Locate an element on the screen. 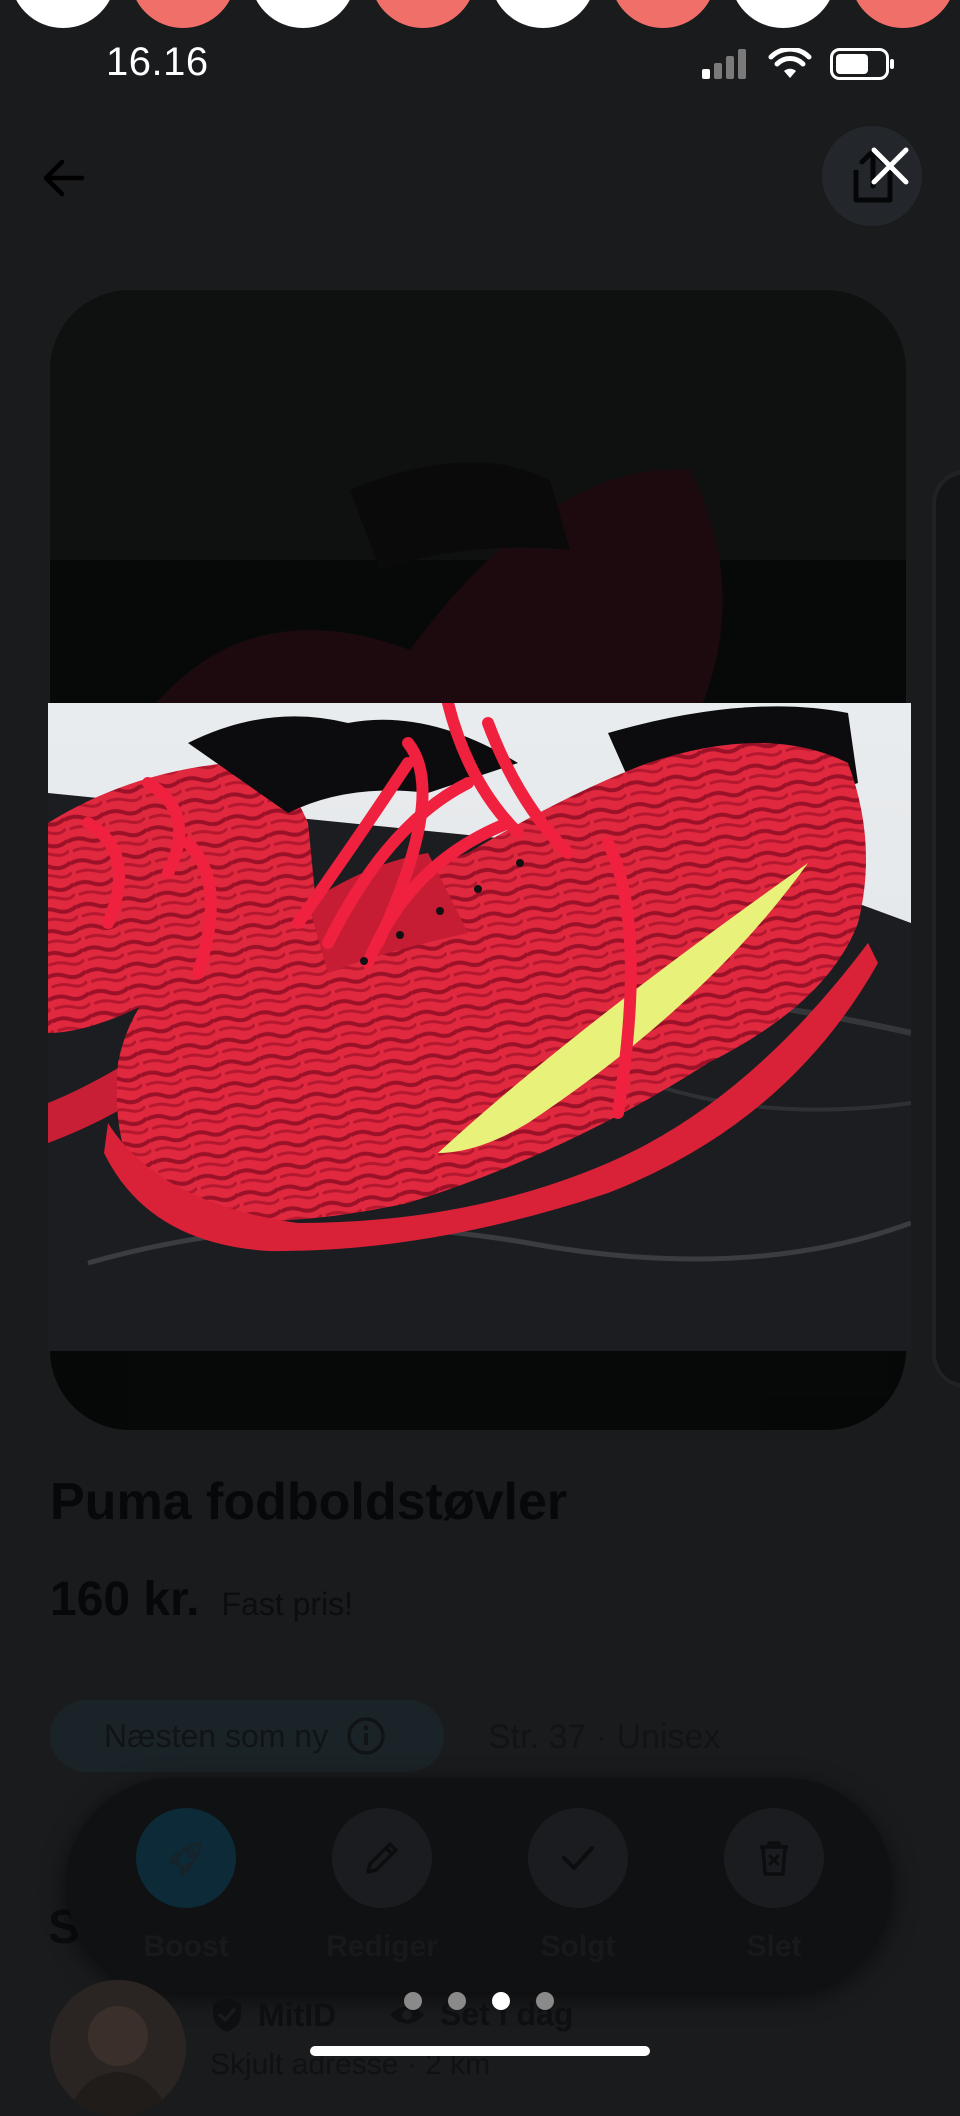 This screenshot has width=960, height=2116. close-icon is located at coordinates (890, 166).